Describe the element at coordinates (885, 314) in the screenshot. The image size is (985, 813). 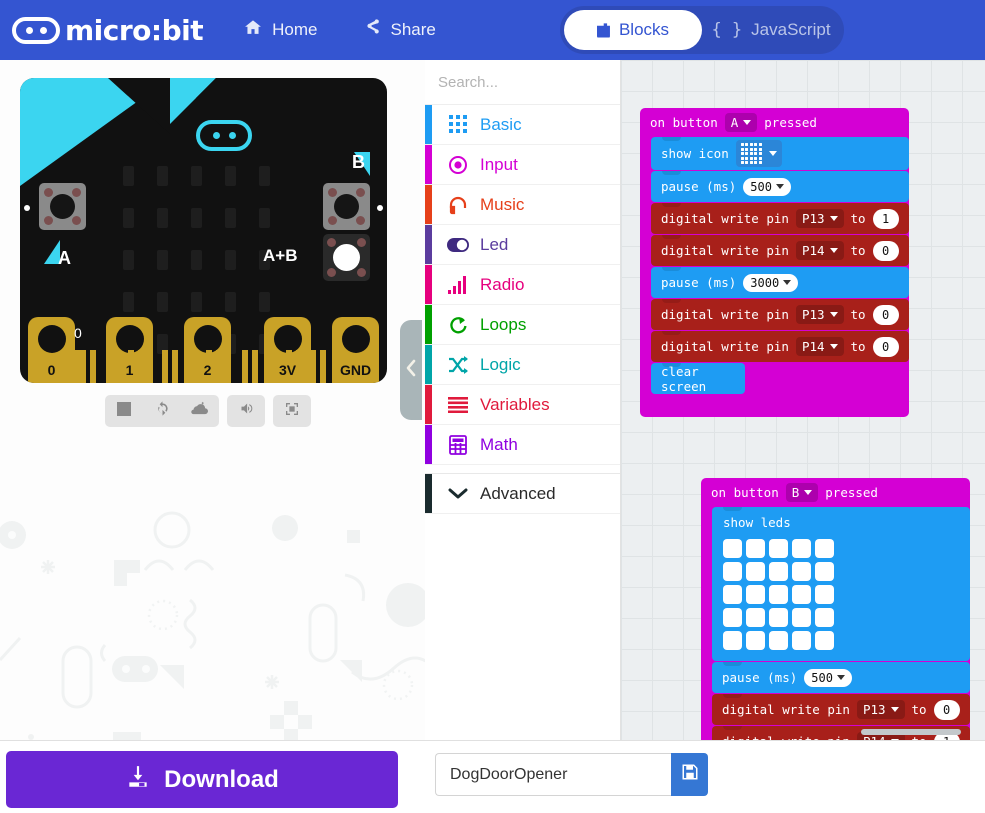
I see `value-field-3: 0` at that location.